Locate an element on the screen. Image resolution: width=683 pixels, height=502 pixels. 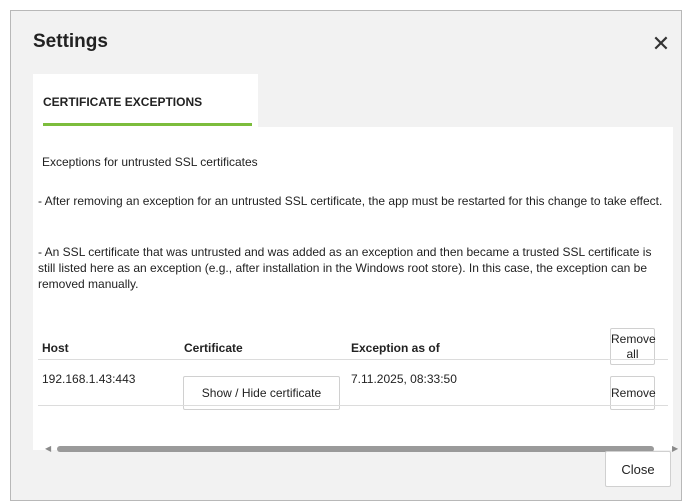
tab-label: CERTIFICATE EXCEPTIONS is located at coordinates (123, 102).